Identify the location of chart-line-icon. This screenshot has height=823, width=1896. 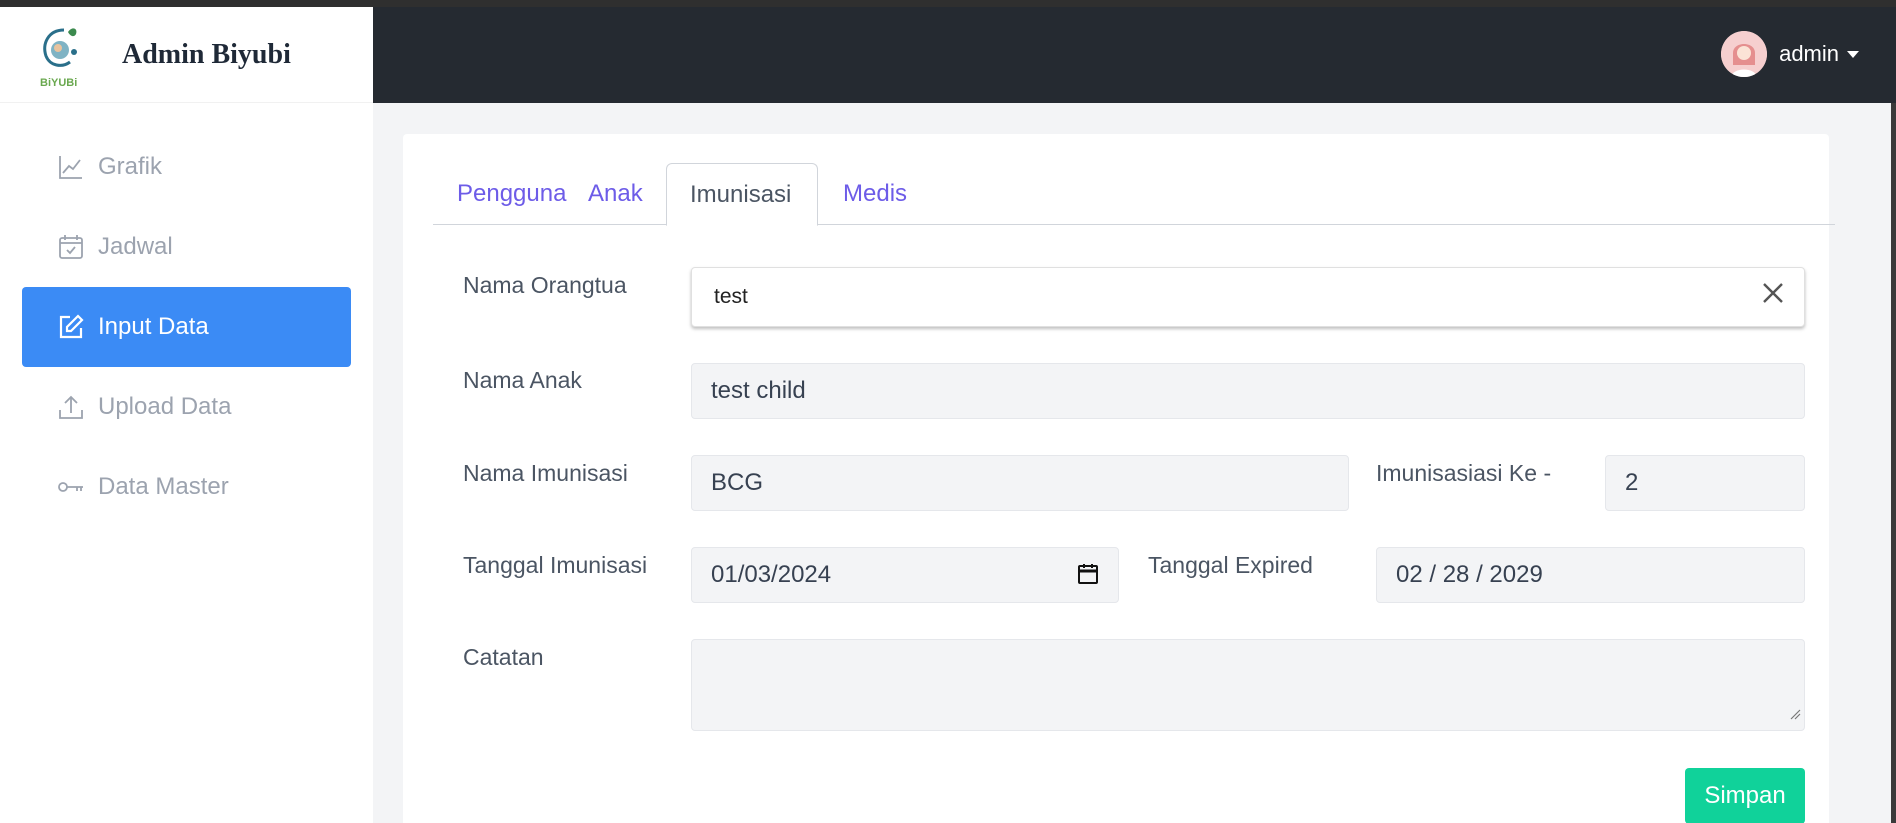
(71, 167).